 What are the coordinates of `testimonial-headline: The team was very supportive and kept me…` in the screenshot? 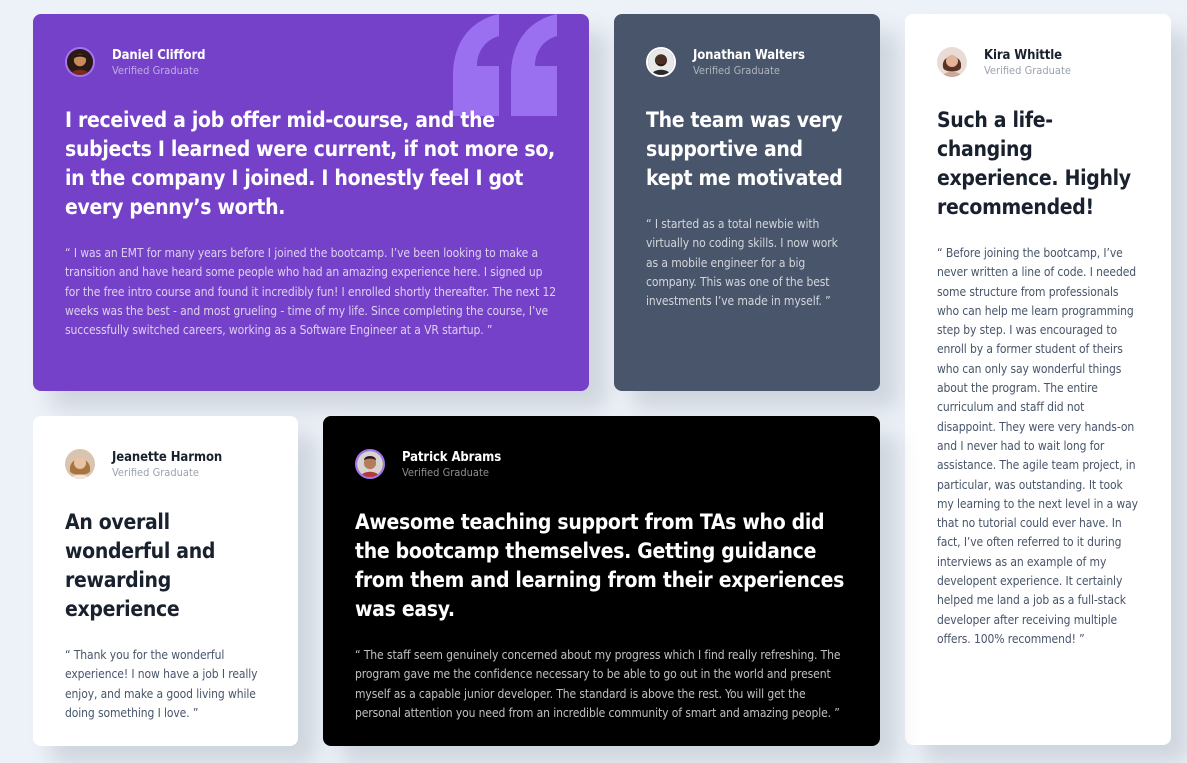 It's located at (744, 149).